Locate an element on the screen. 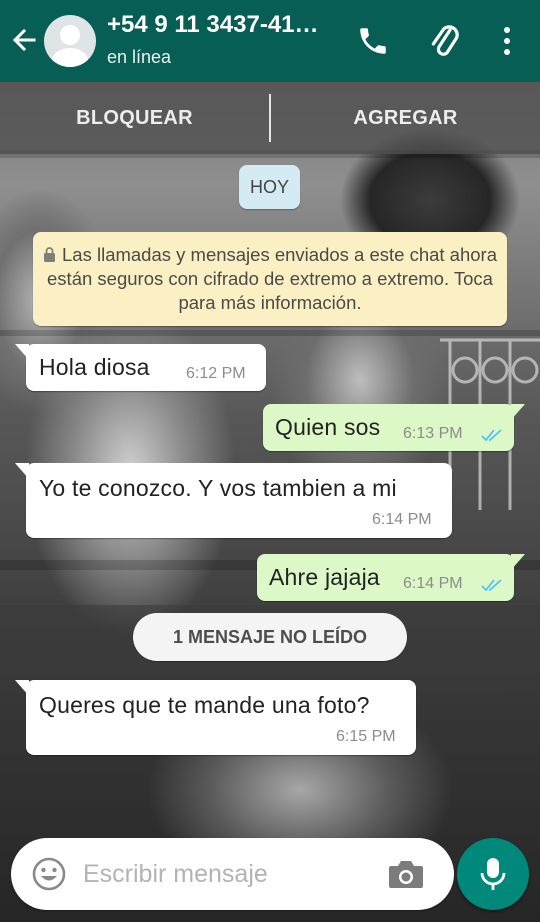  message-text: Quien sos is located at coordinates (328, 427).